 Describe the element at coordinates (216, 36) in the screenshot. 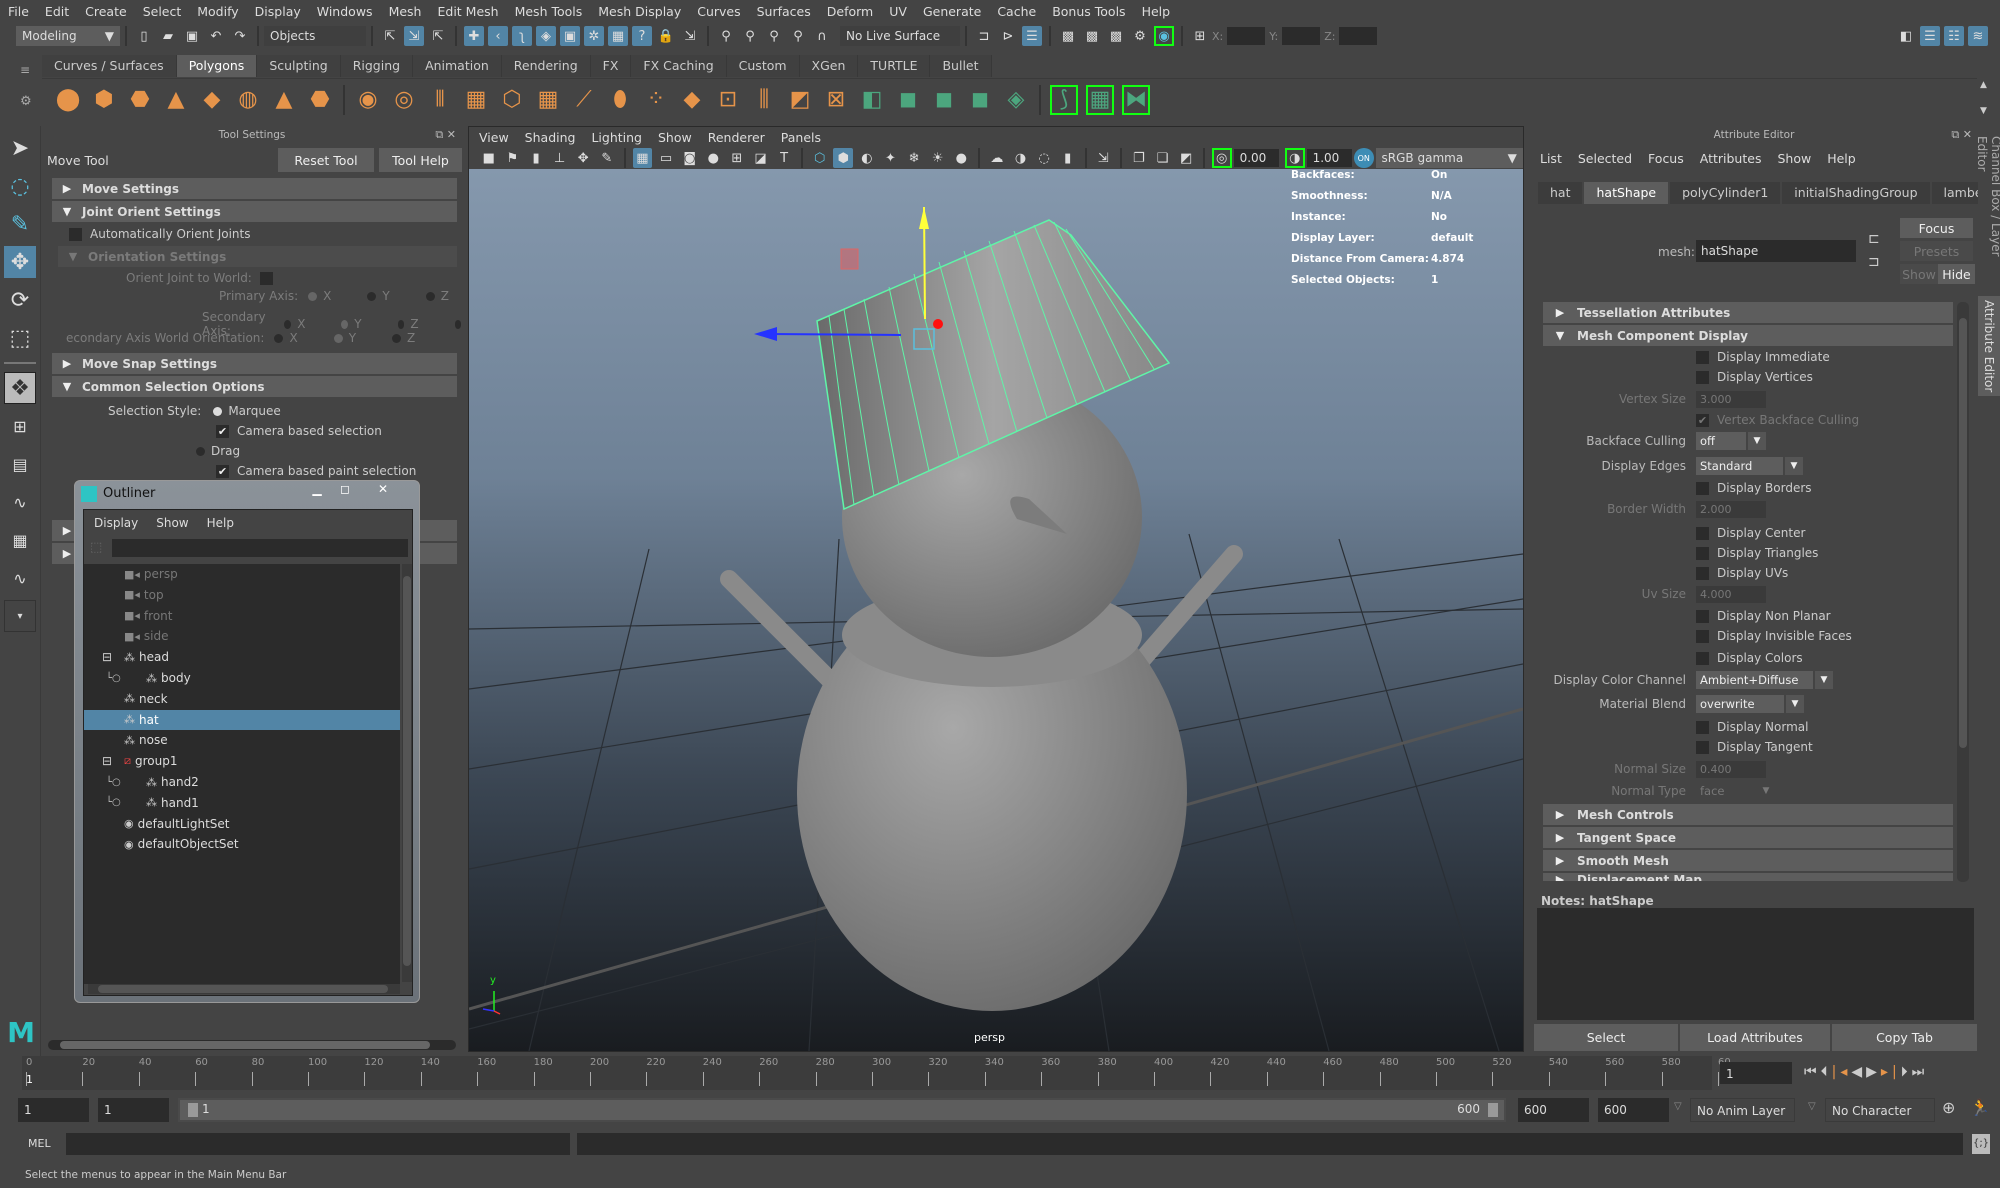

I see `undo-icon: ↶` at that location.